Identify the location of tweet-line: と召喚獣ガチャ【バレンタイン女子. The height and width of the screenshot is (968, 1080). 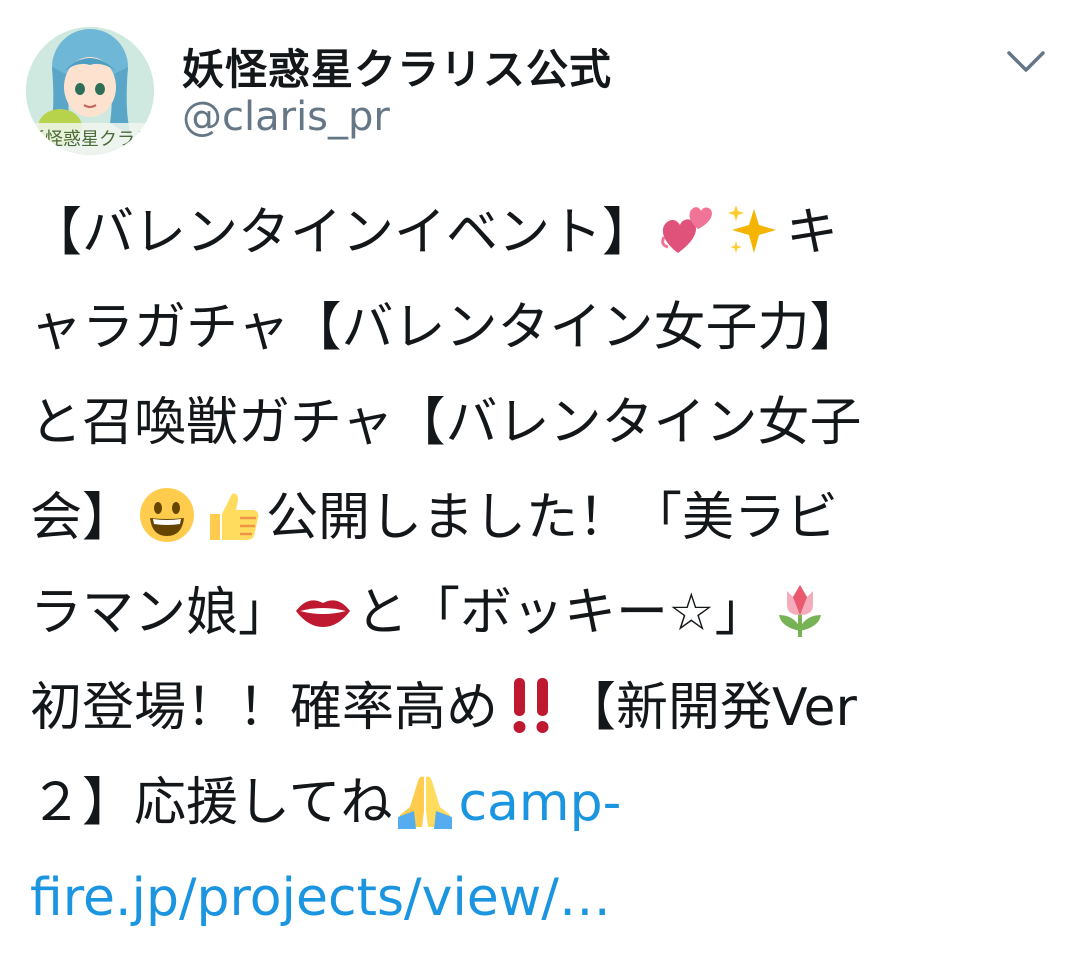
(446, 423).